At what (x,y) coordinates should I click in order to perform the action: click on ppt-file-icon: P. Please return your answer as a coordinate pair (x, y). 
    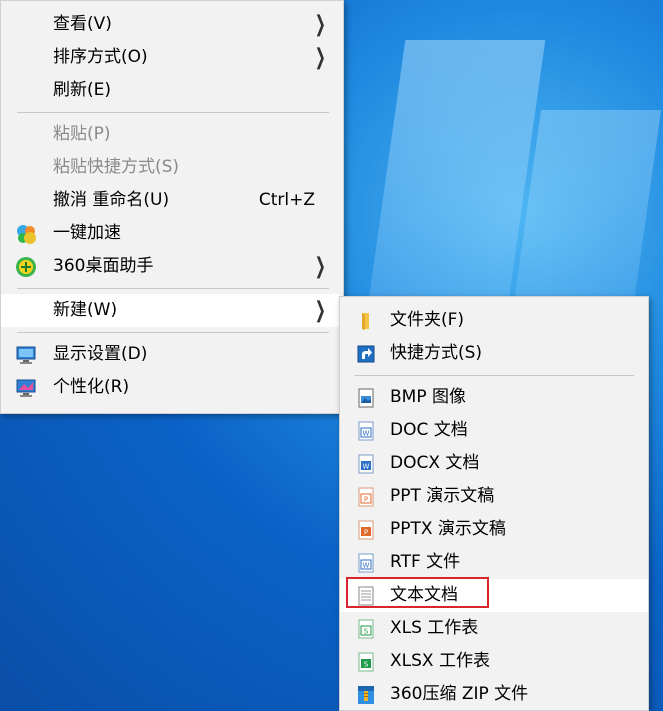
    Looking at the image, I should click on (366, 497).